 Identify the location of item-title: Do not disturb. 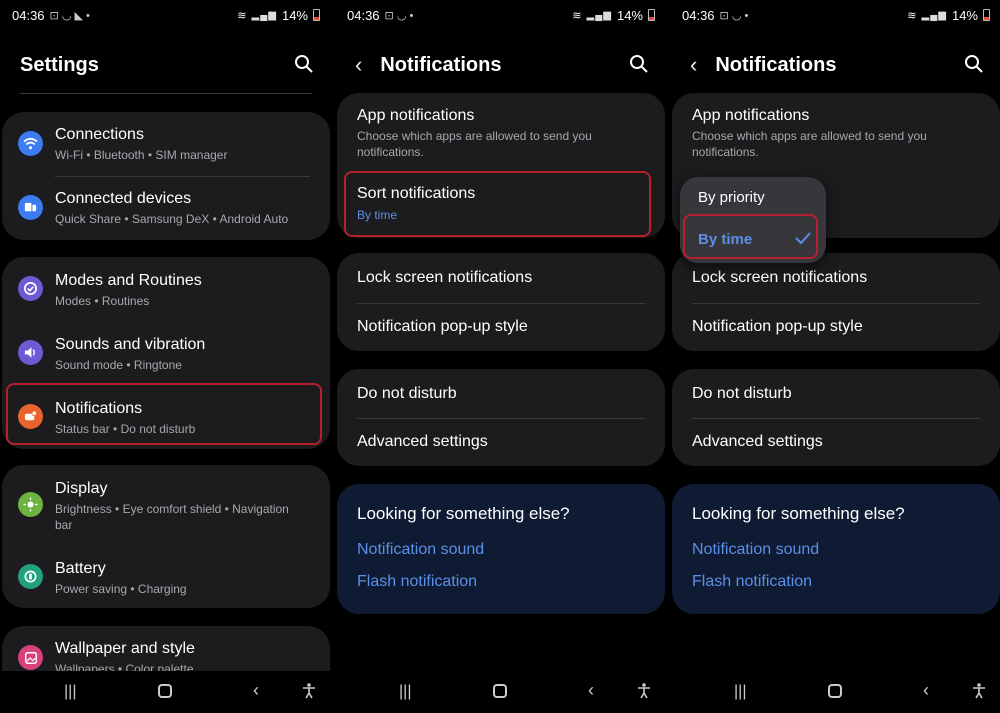
(407, 393).